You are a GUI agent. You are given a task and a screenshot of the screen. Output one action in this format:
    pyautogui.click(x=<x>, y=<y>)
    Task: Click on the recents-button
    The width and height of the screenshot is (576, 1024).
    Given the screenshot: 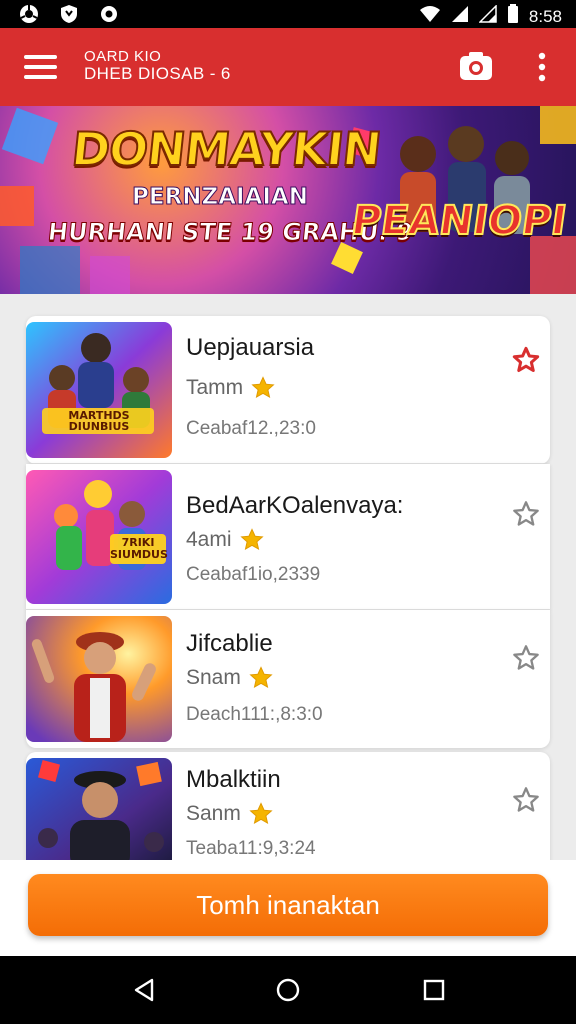 What is the action you would take?
    pyautogui.click(x=434, y=990)
    